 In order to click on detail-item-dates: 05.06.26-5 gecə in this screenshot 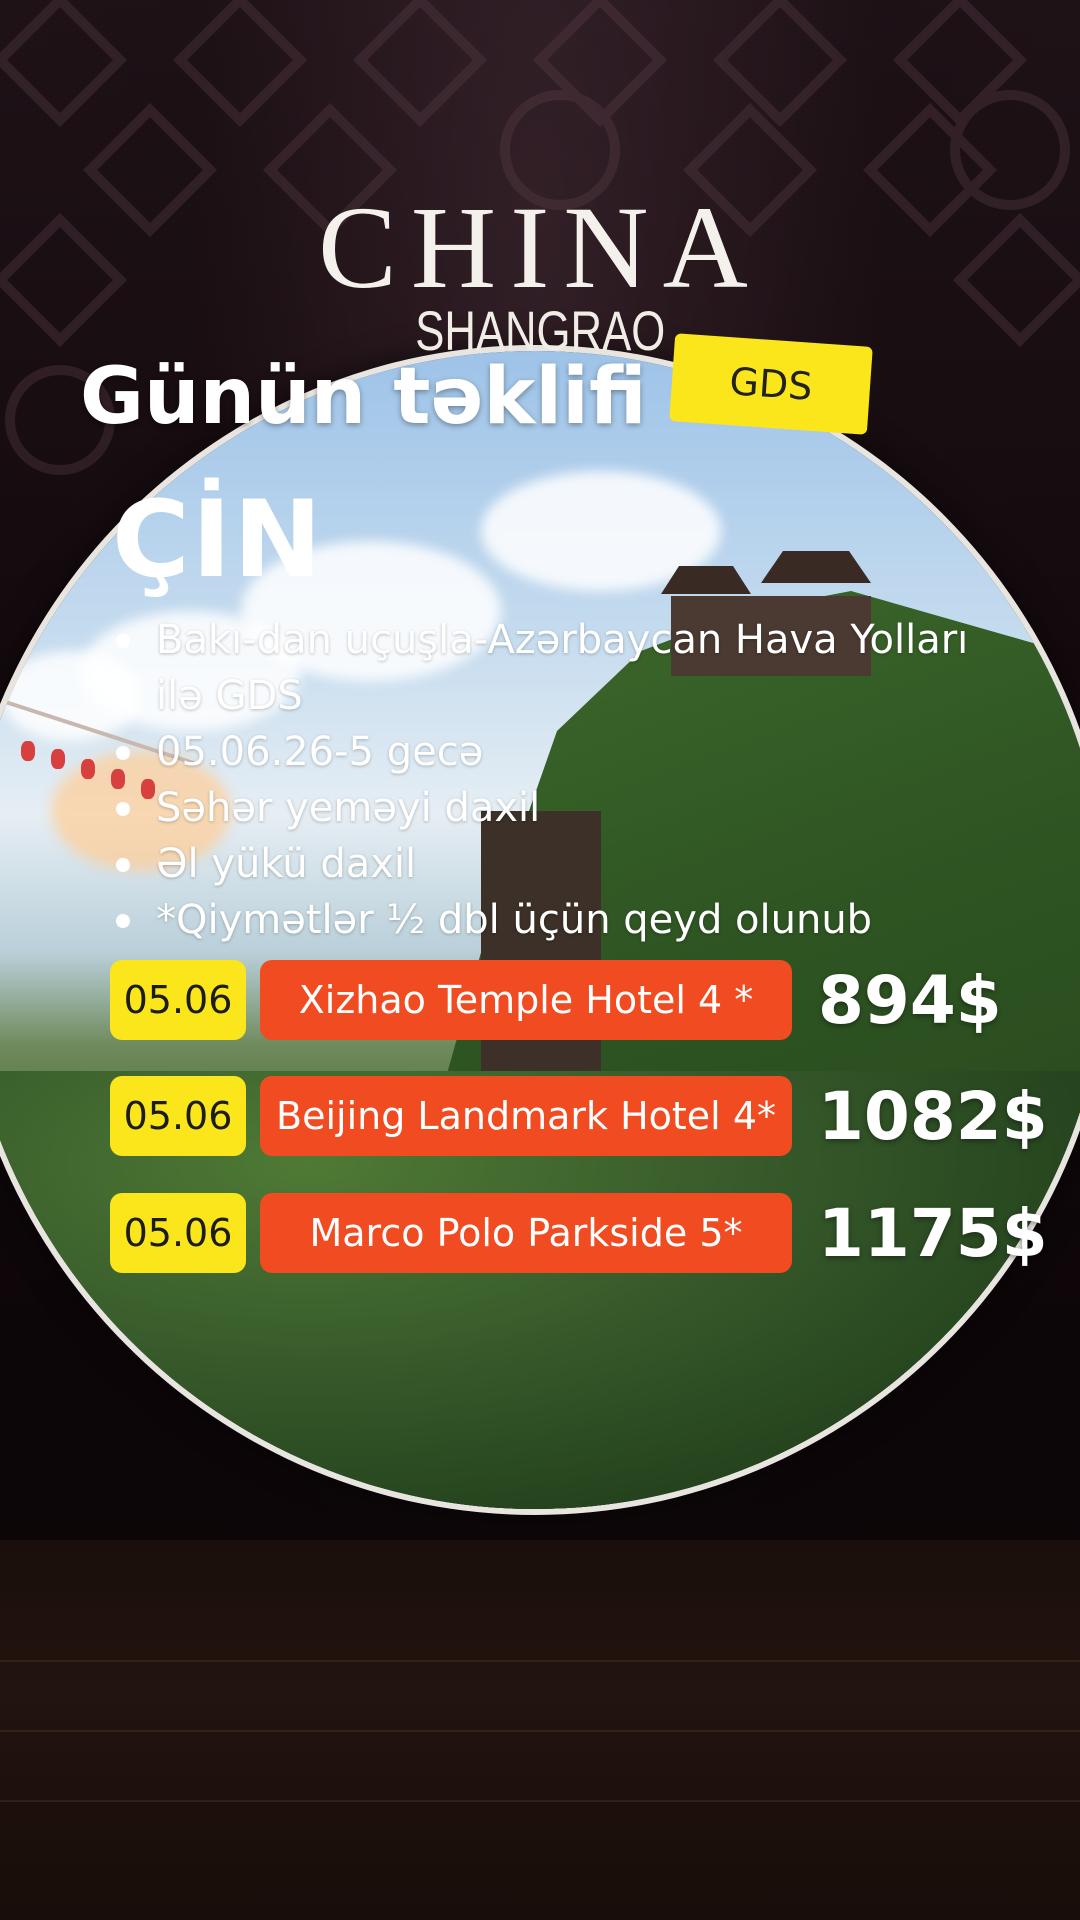, I will do `click(562, 752)`.